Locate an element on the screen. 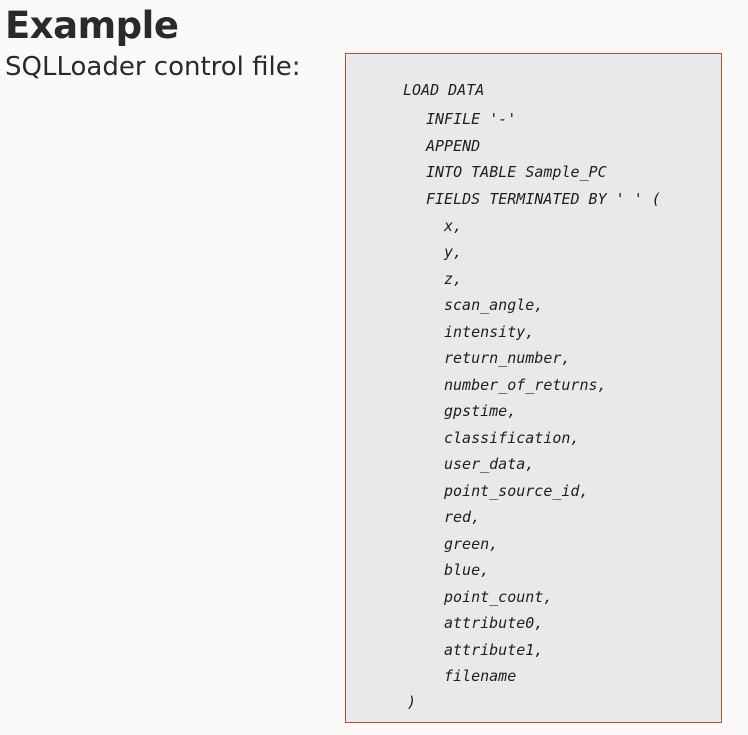 The height and width of the screenshot is (735, 748). code-line-field: intensity, is located at coordinates (489, 331).